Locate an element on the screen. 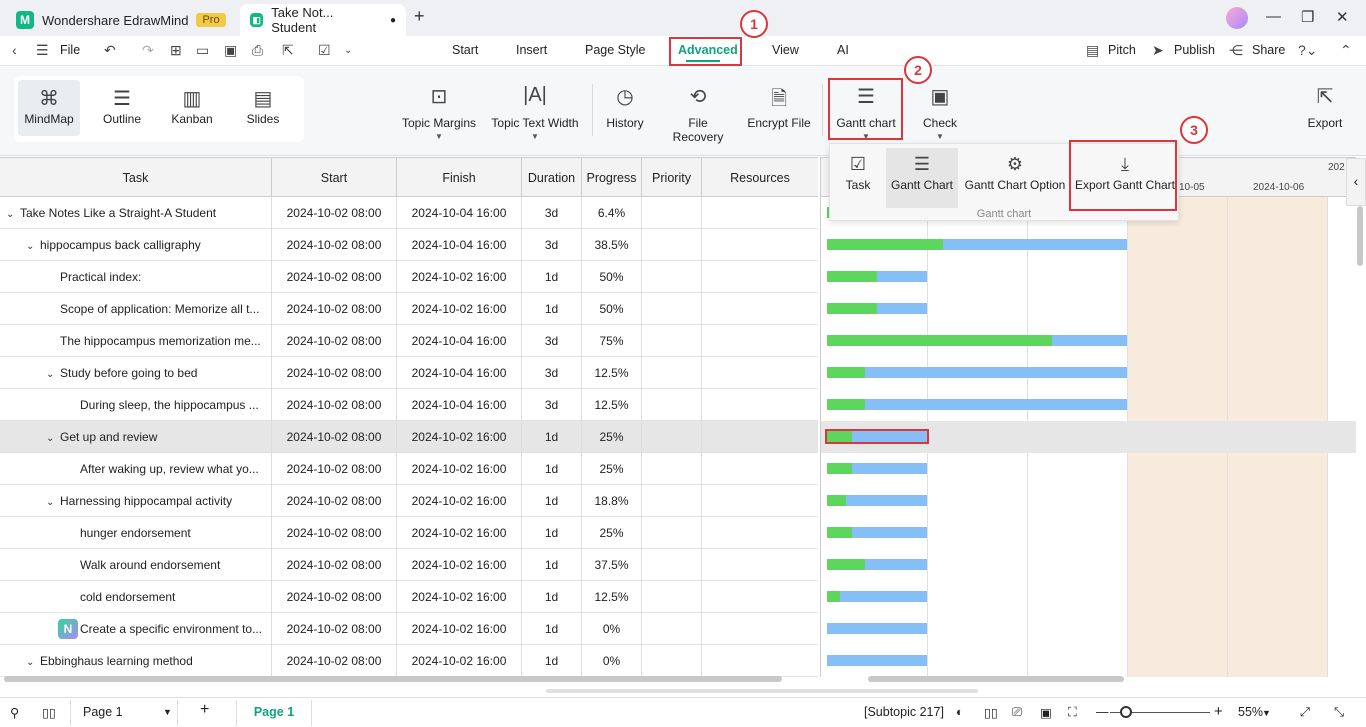  page-select: Page 1 ▼ is located at coordinates (124, 713).